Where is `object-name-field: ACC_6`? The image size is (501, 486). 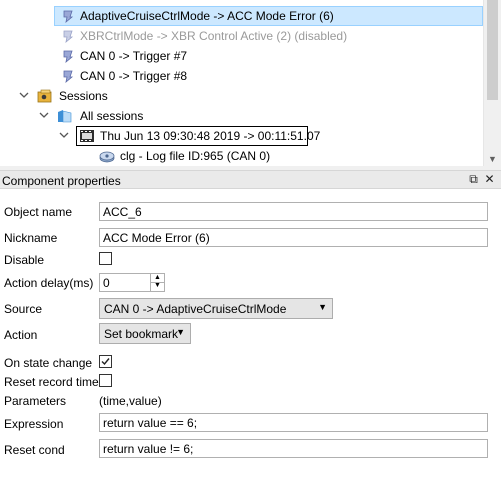
object-name-field: ACC_6 is located at coordinates (293, 211).